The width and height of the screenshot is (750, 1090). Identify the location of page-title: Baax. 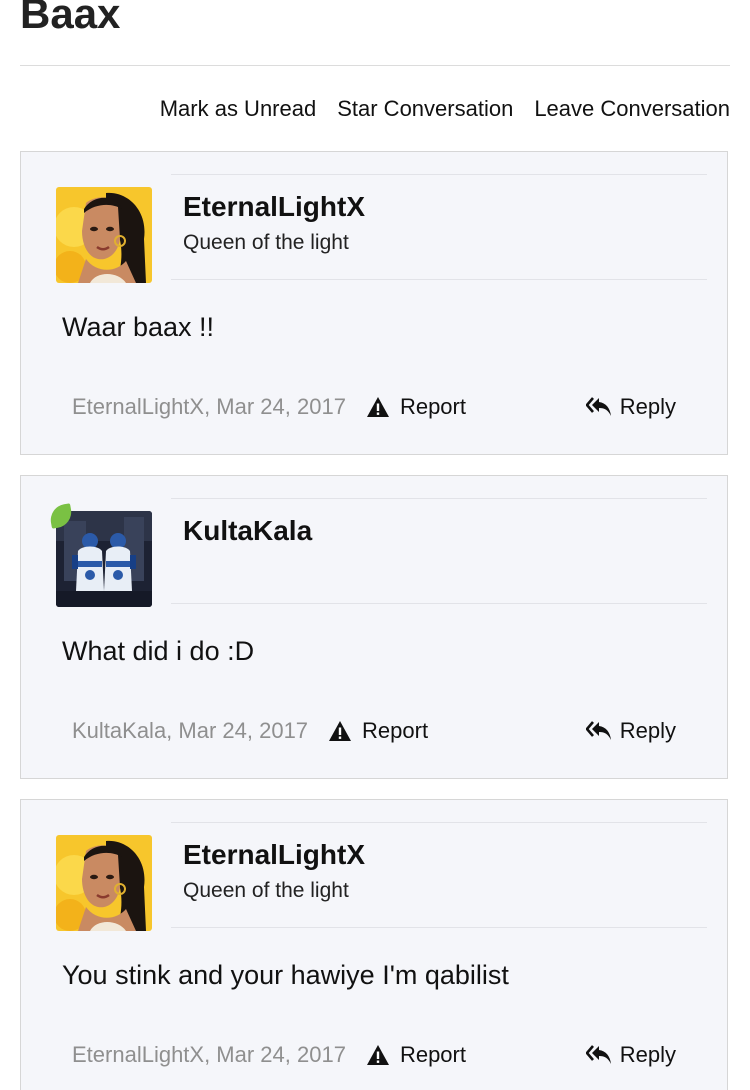
(70, 18).